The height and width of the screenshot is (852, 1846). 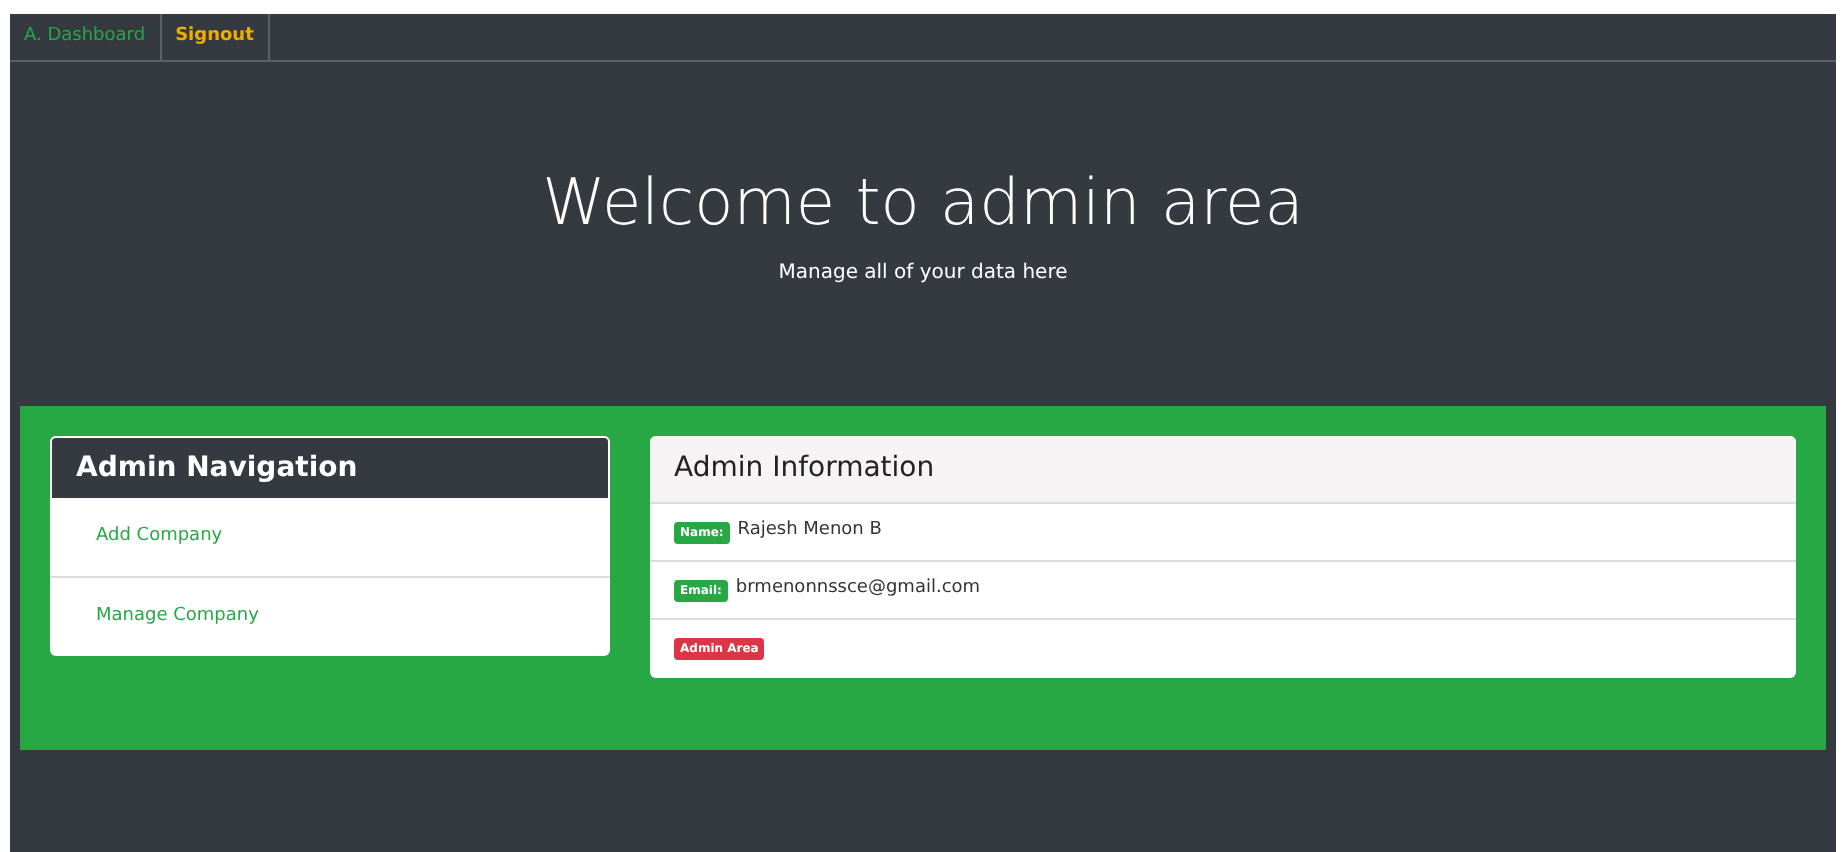 I want to click on nav-item: Add Company, so click(x=159, y=538).